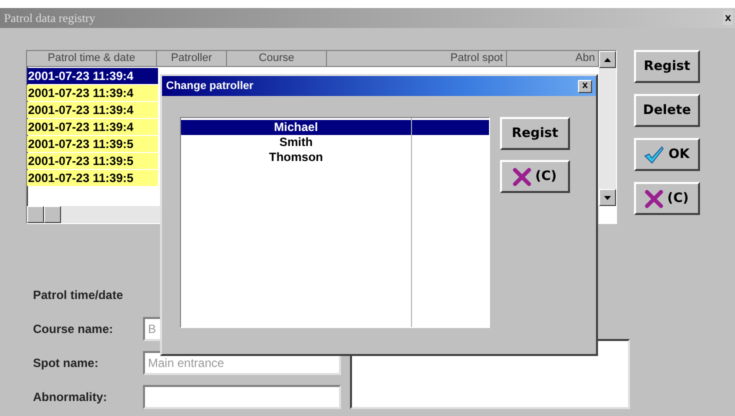 The height and width of the screenshot is (416, 735). What do you see at coordinates (553, 59) in the screenshot?
I see `column-header: Abn` at bounding box center [553, 59].